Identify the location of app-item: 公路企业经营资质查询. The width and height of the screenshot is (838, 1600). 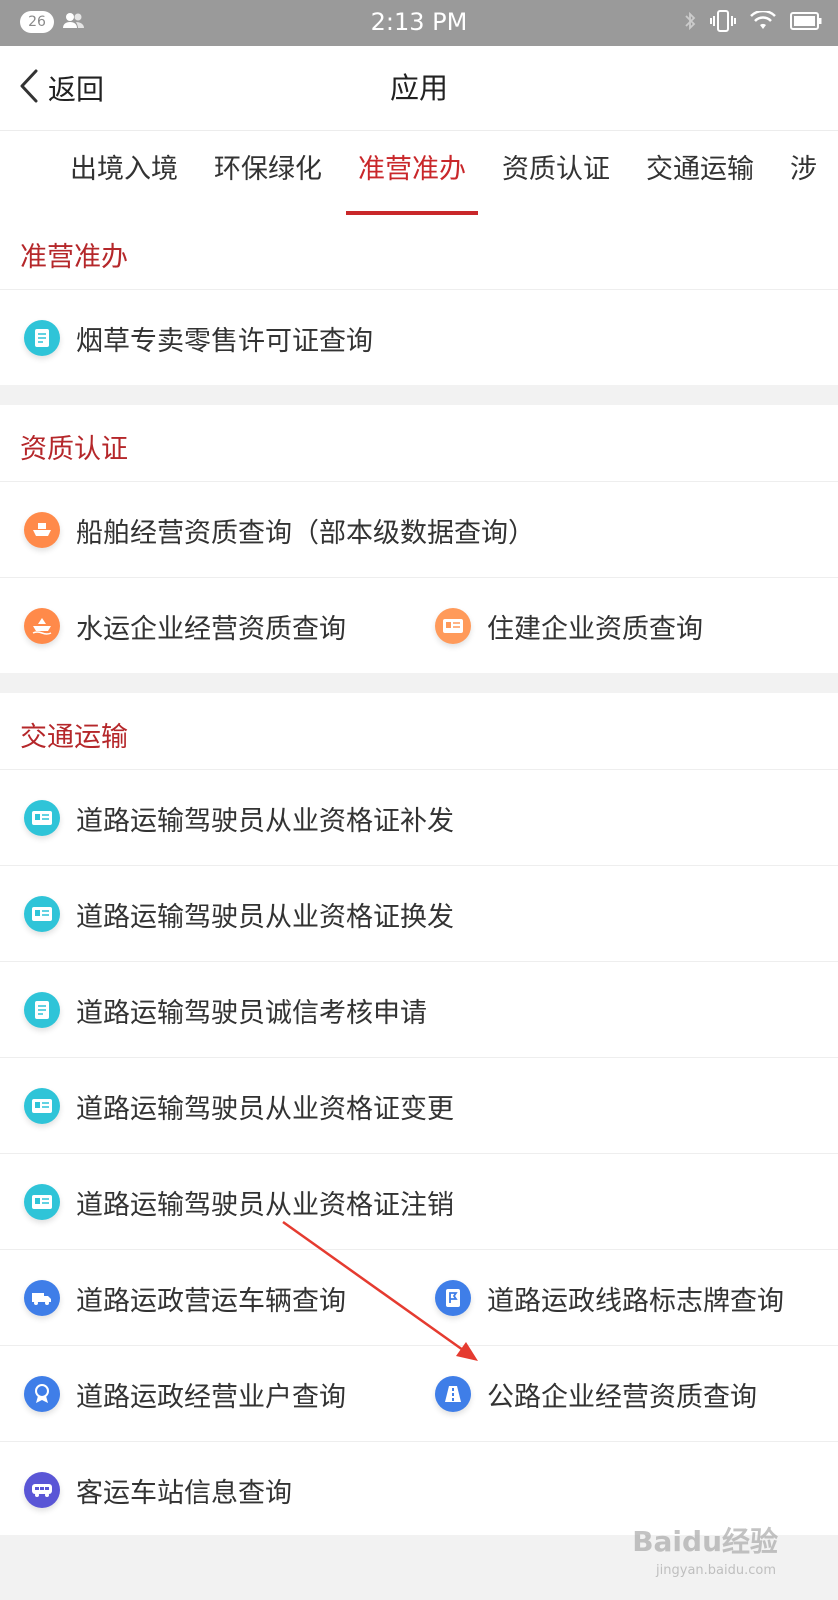
(596, 1394).